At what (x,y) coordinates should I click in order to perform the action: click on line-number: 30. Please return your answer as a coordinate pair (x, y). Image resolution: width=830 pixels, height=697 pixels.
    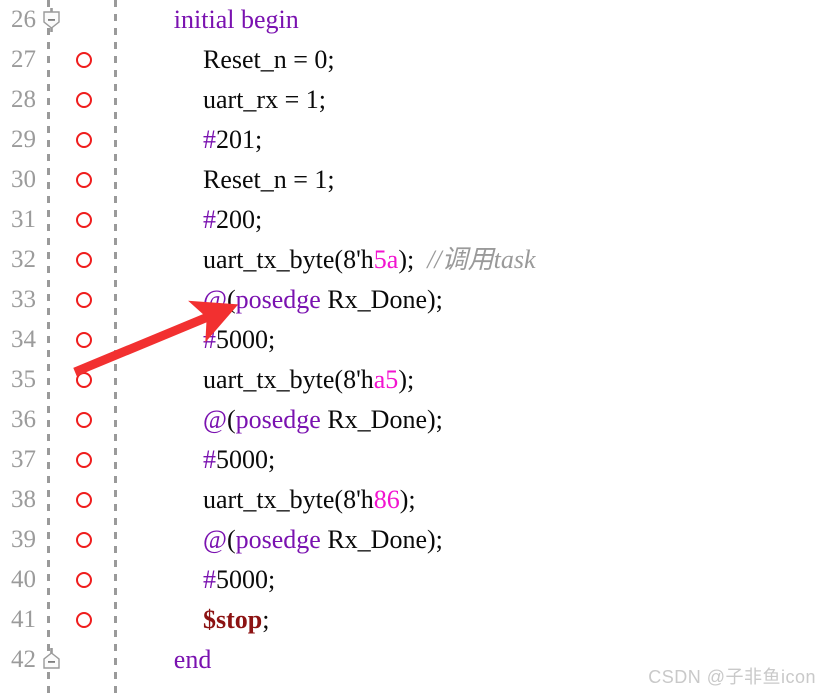
    Looking at the image, I should click on (23, 179).